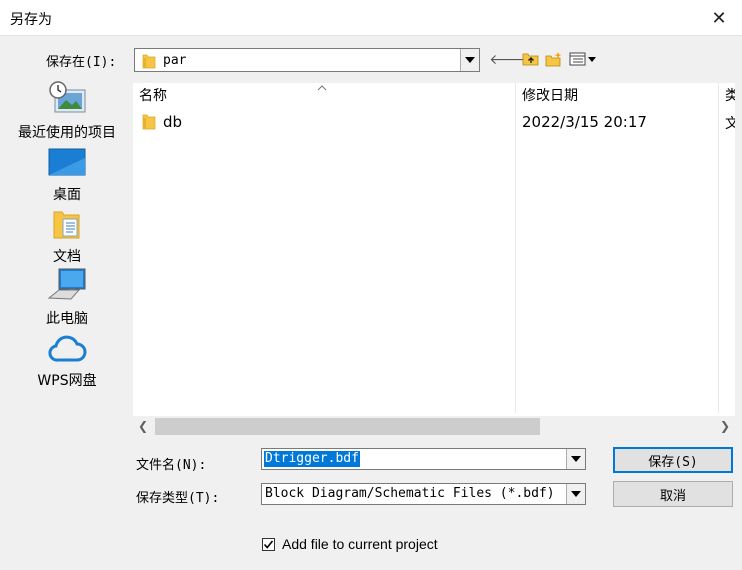 The image size is (742, 570). Describe the element at coordinates (67, 319) in the screenshot. I see `place-computer-label: 此电脑` at that location.